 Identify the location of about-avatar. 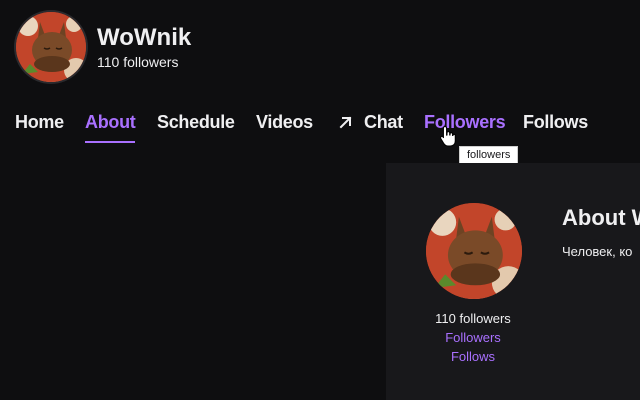
(474, 251).